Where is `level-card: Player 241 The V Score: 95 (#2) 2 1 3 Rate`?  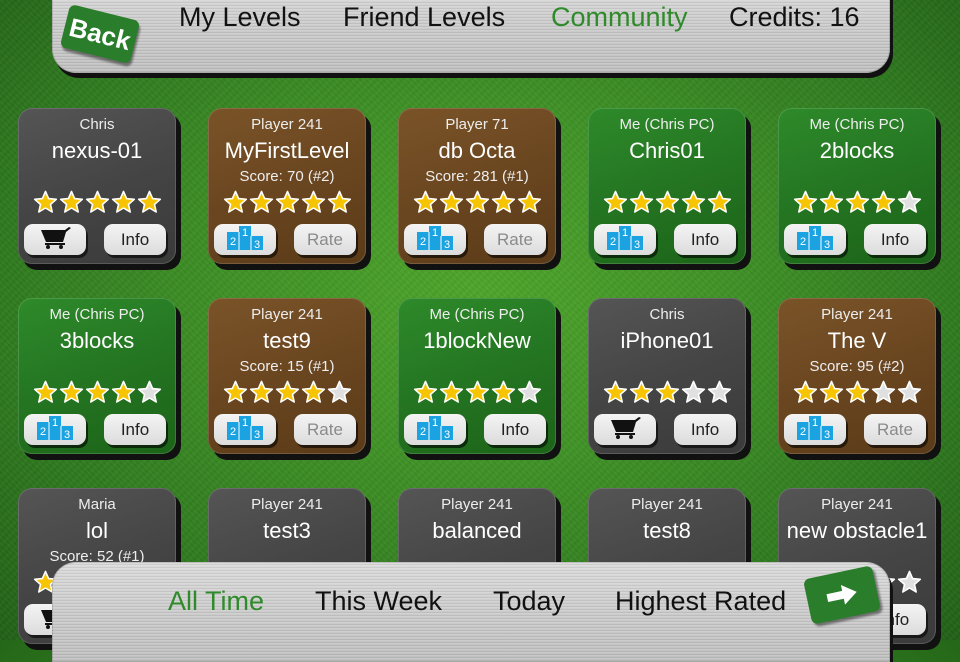
level-card: Player 241 The V Score: 95 (#2) 2 1 3 Rate is located at coordinates (857, 376).